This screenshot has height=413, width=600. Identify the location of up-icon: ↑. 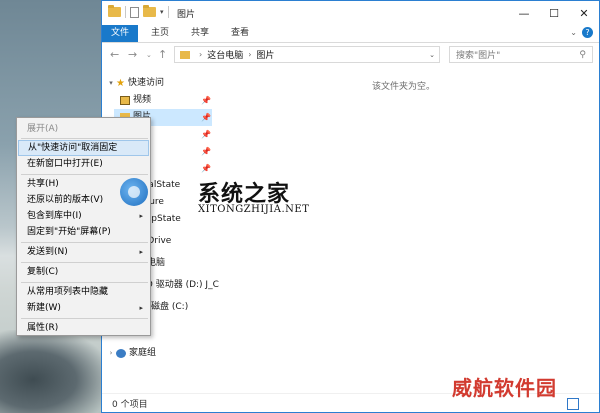
(162, 54).